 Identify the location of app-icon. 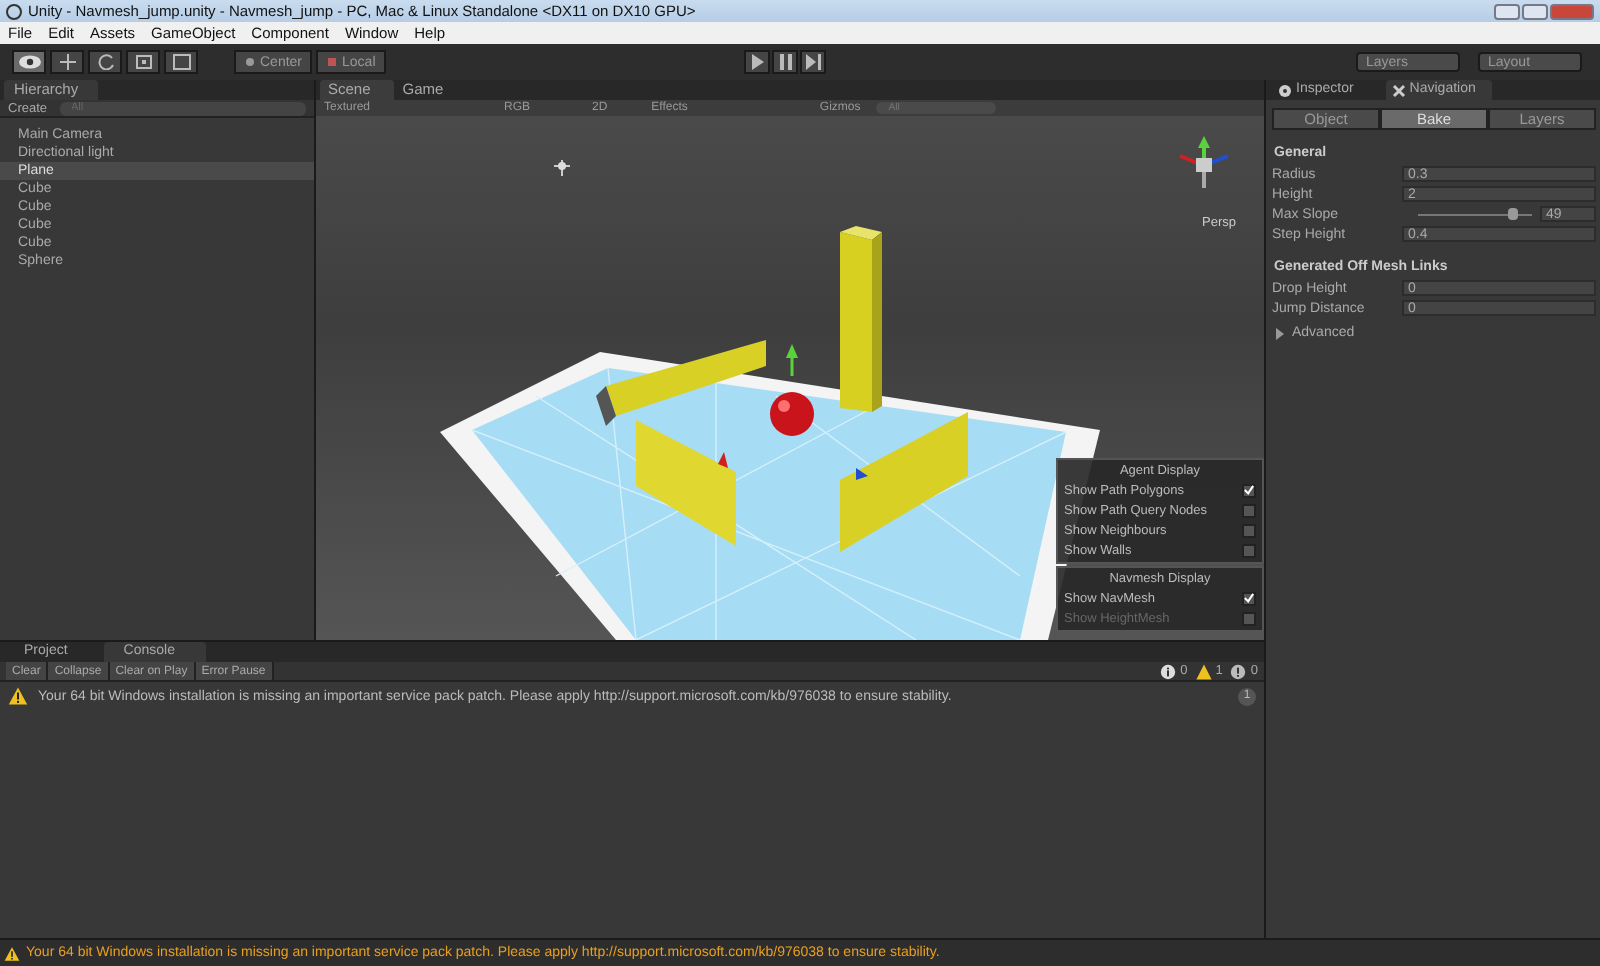
(14, 11).